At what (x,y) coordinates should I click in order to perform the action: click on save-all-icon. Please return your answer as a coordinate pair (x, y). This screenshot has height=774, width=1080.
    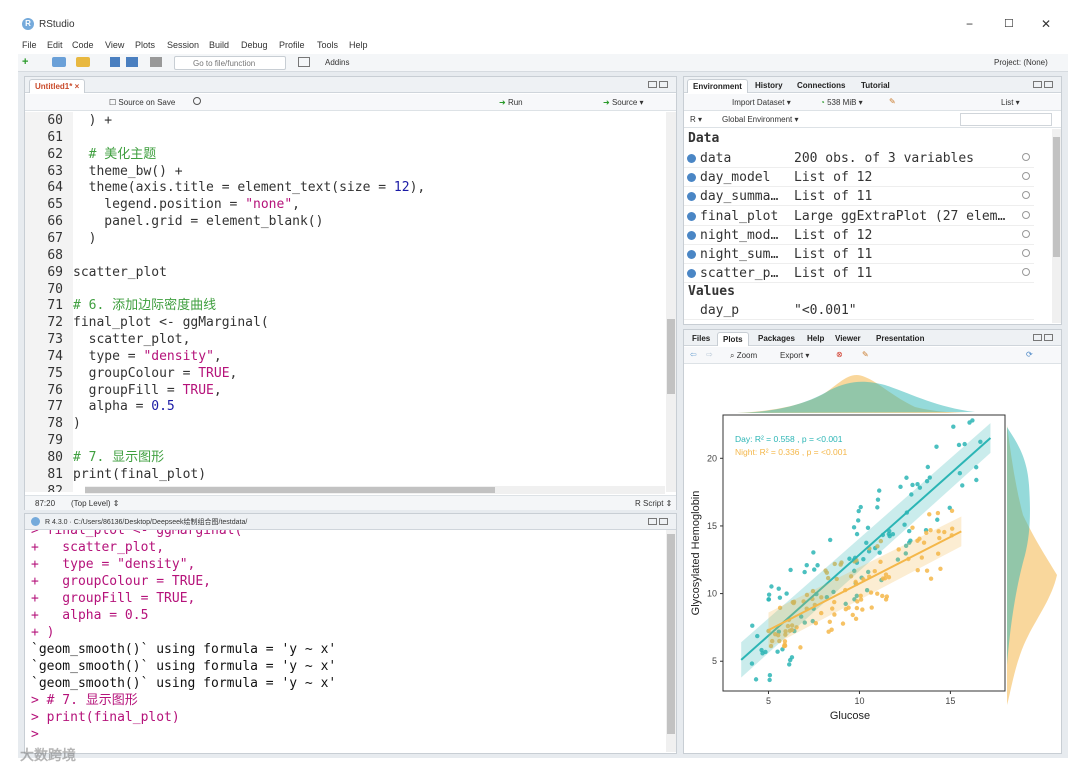
    Looking at the image, I should click on (132, 62).